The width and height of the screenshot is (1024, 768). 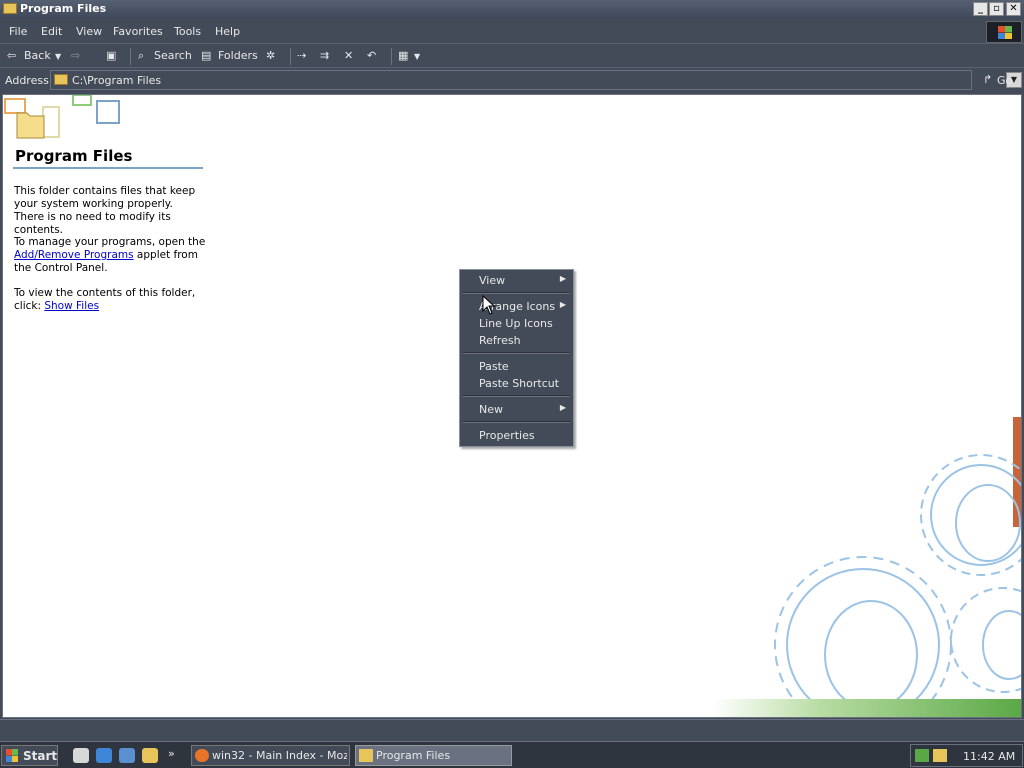 I want to click on move-to-icon: ⇢, so click(x=301, y=55).